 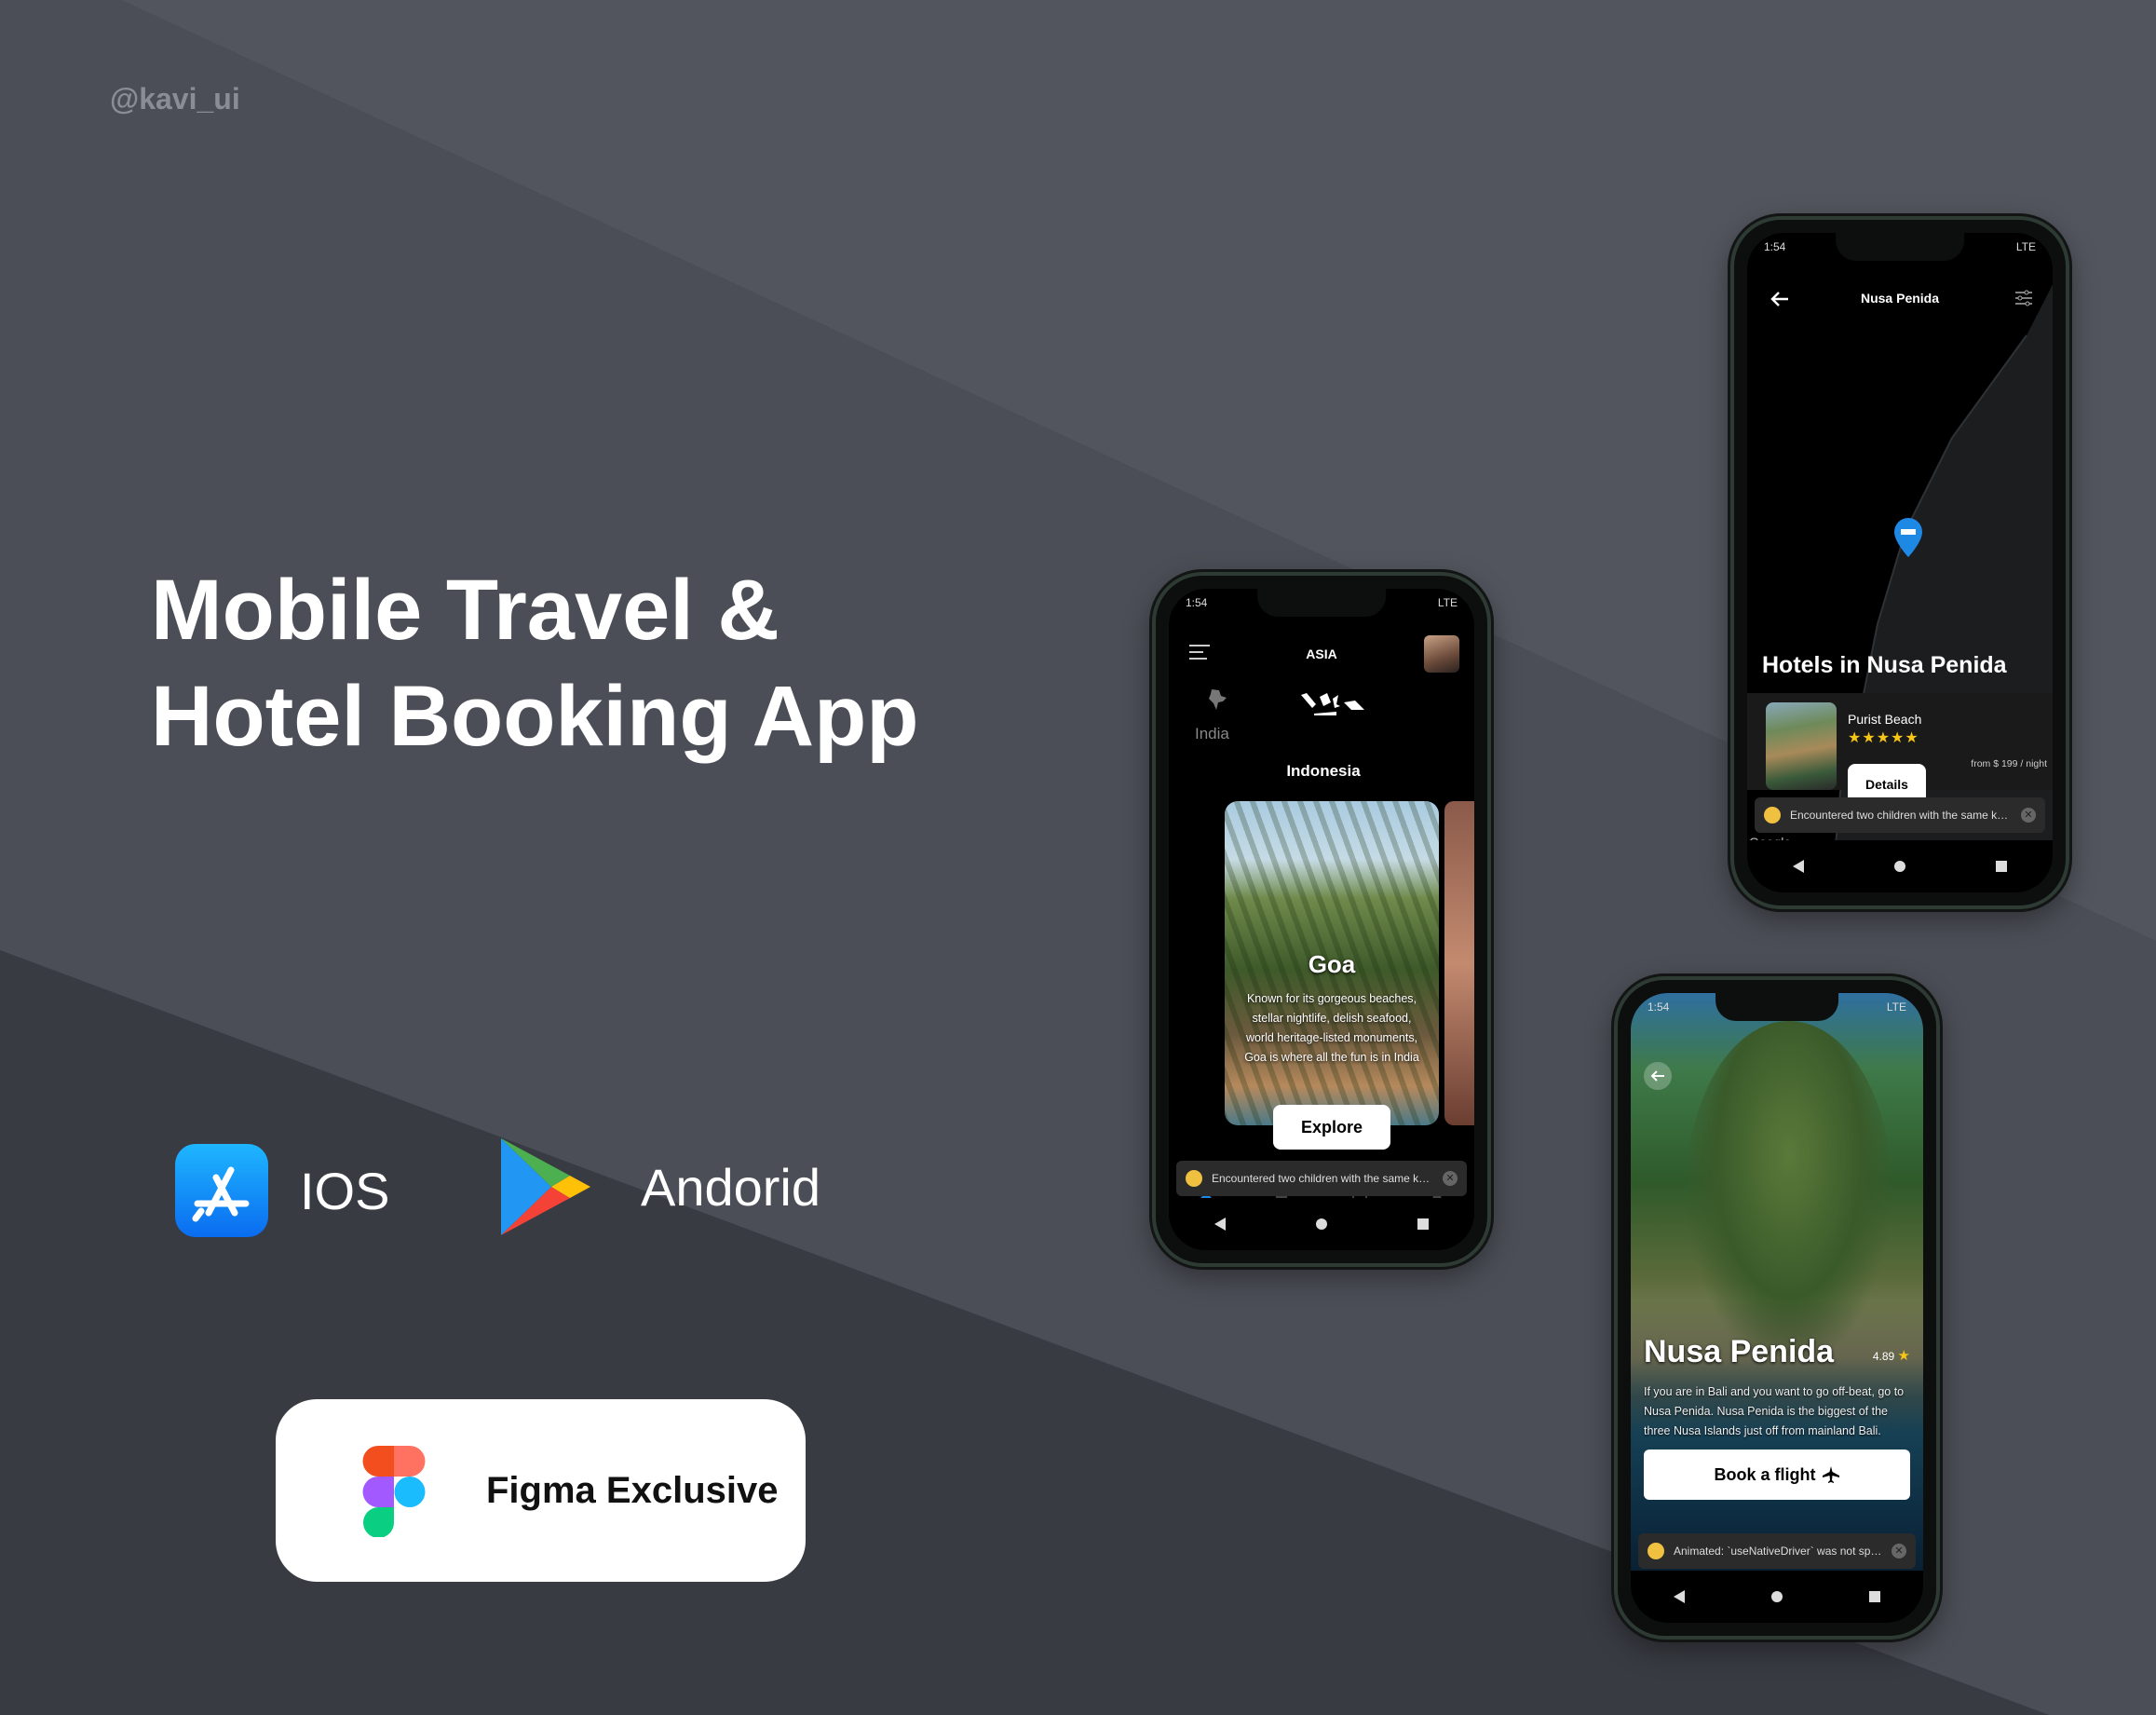 I want to click on airplane-icon, so click(x=1830, y=1474).